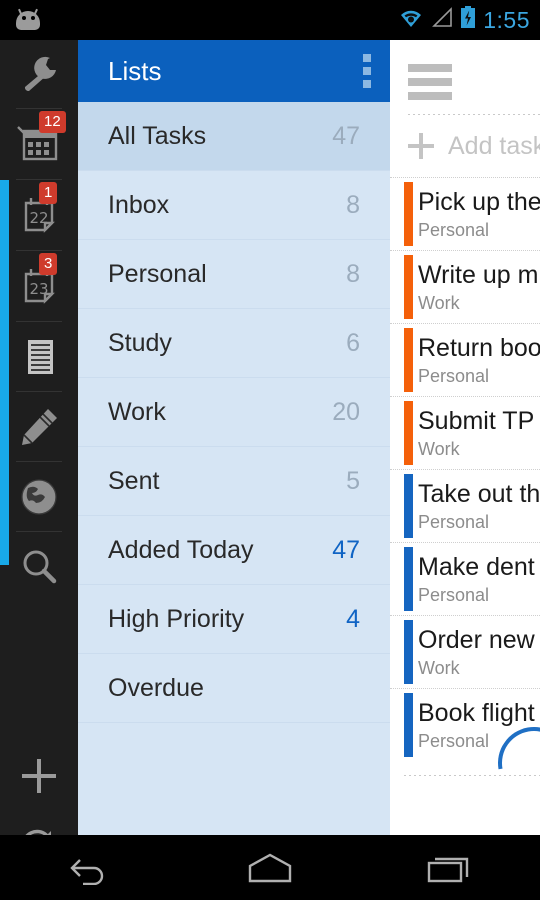 This screenshot has height=900, width=540. I want to click on list-item-high-priority: High Priority 4, so click(234, 619).